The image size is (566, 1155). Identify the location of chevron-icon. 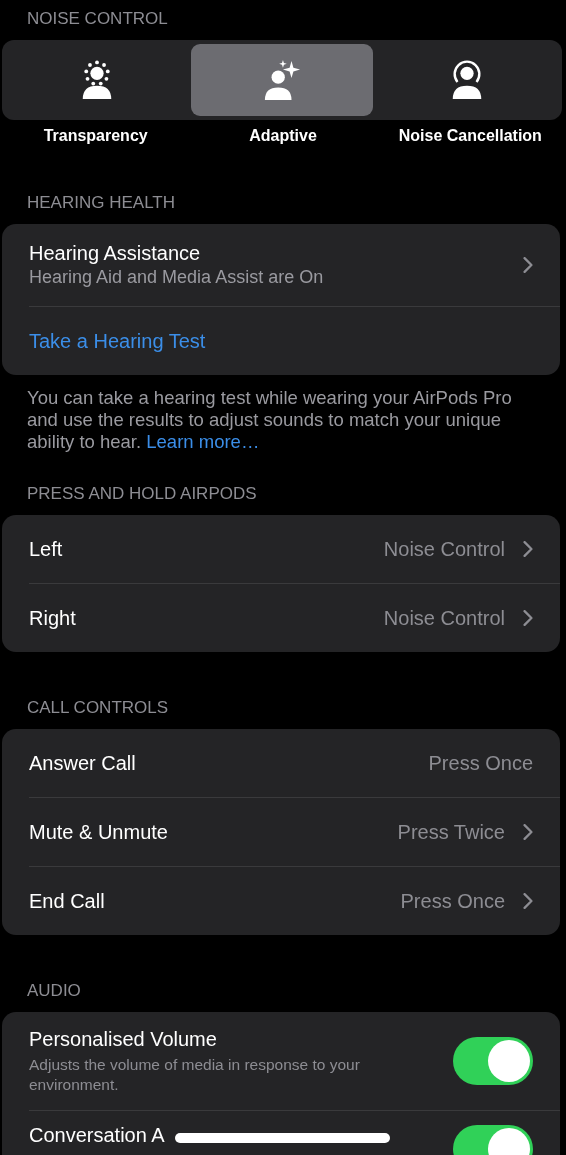
(528, 265).